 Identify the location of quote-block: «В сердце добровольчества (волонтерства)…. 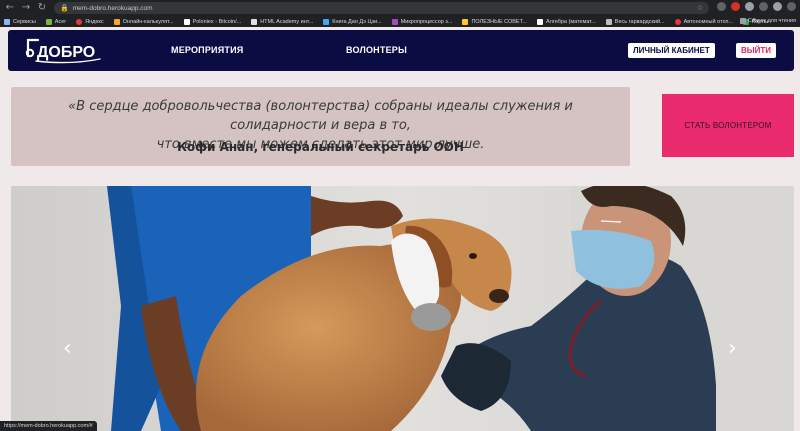
(320, 126).